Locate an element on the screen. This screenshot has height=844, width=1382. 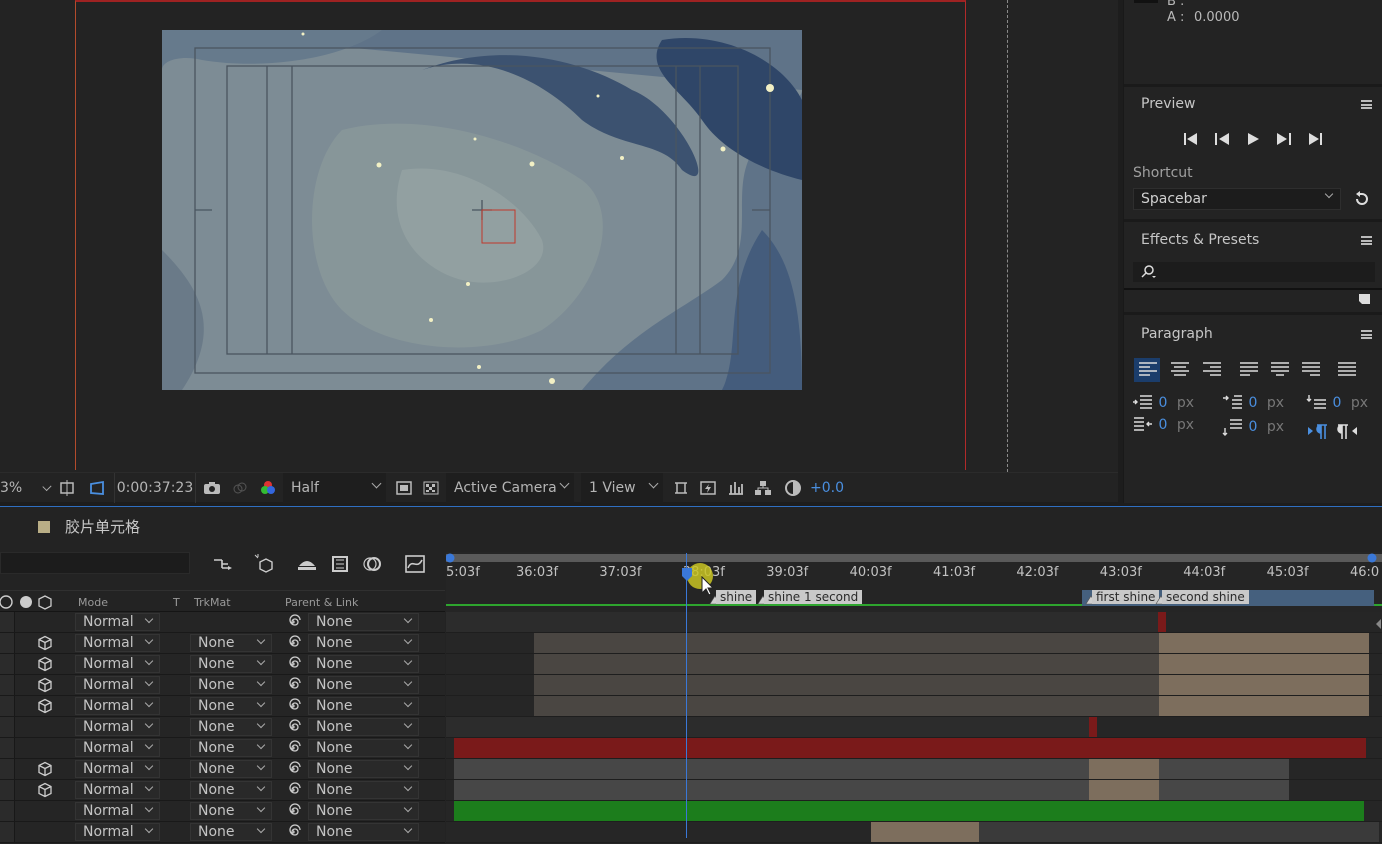
scroll-arrow-icon is located at coordinates (1378, 624).